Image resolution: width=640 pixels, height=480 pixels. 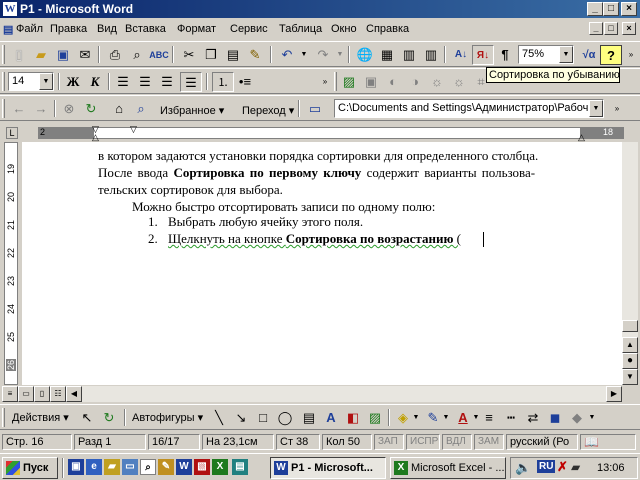 What do you see at coordinates (63, 55) in the screenshot?
I see `save-icon: ▣` at bounding box center [63, 55].